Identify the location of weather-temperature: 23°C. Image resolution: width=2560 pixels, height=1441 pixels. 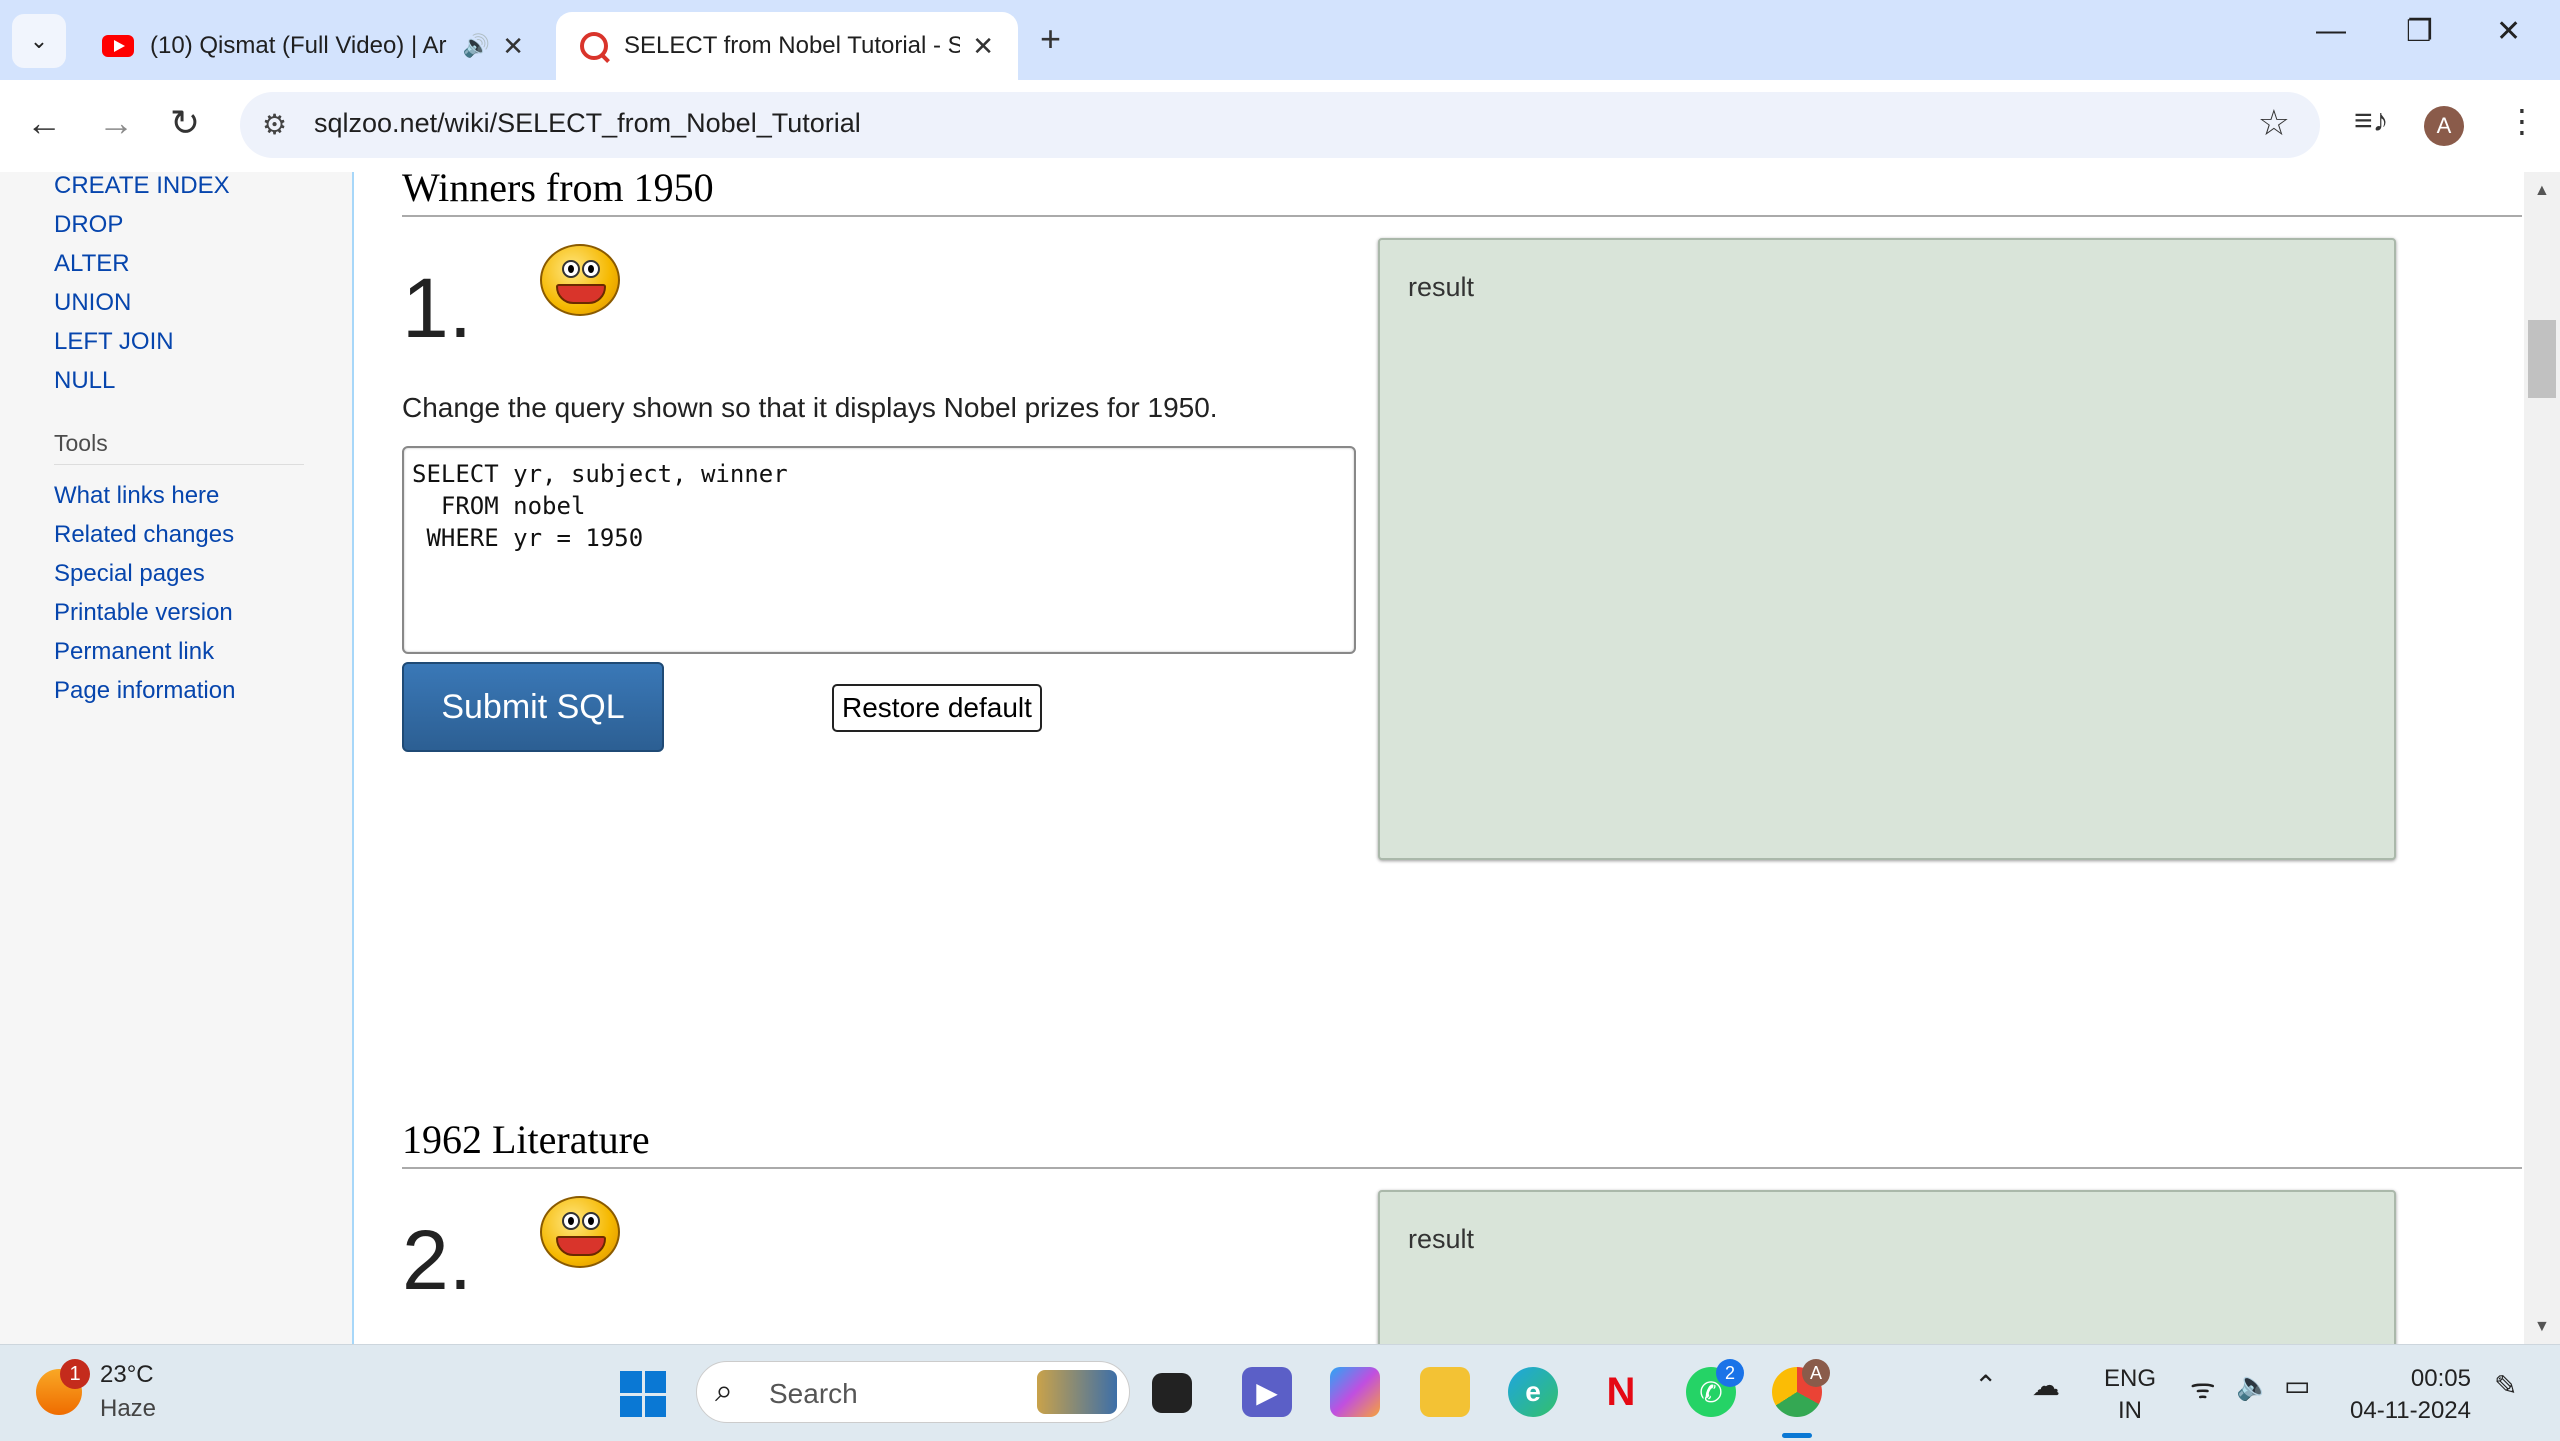
(127, 1375).